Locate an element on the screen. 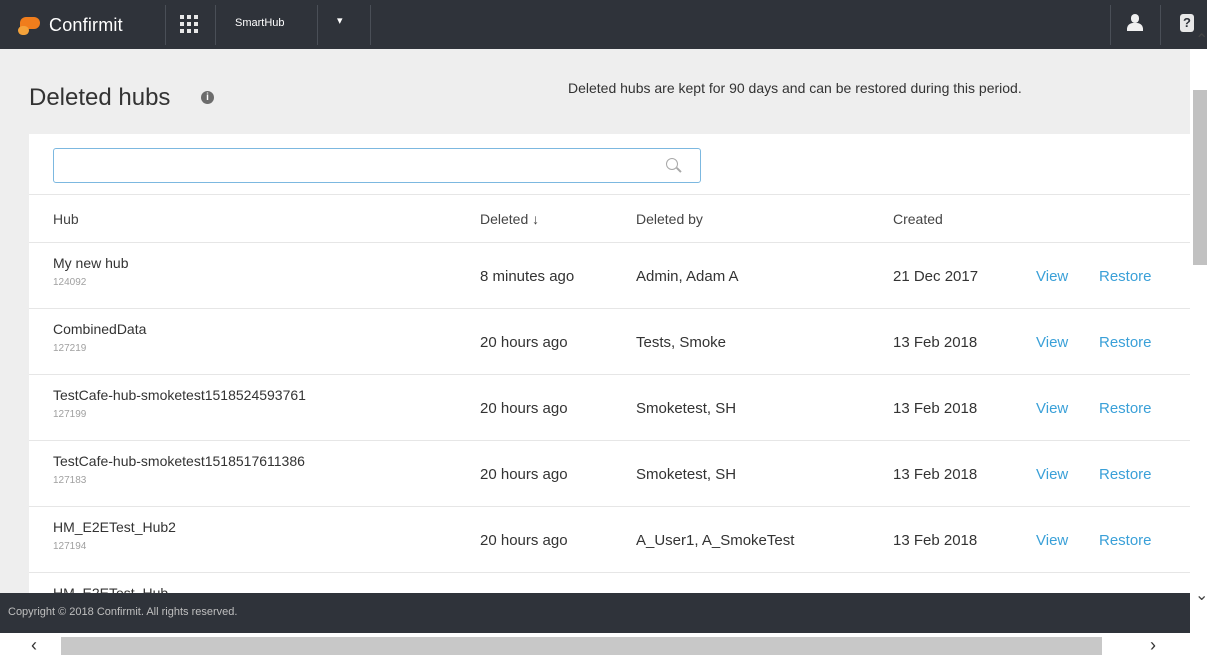  scroll-up-arrow-icon: ⌃ is located at coordinates (1201, 40).